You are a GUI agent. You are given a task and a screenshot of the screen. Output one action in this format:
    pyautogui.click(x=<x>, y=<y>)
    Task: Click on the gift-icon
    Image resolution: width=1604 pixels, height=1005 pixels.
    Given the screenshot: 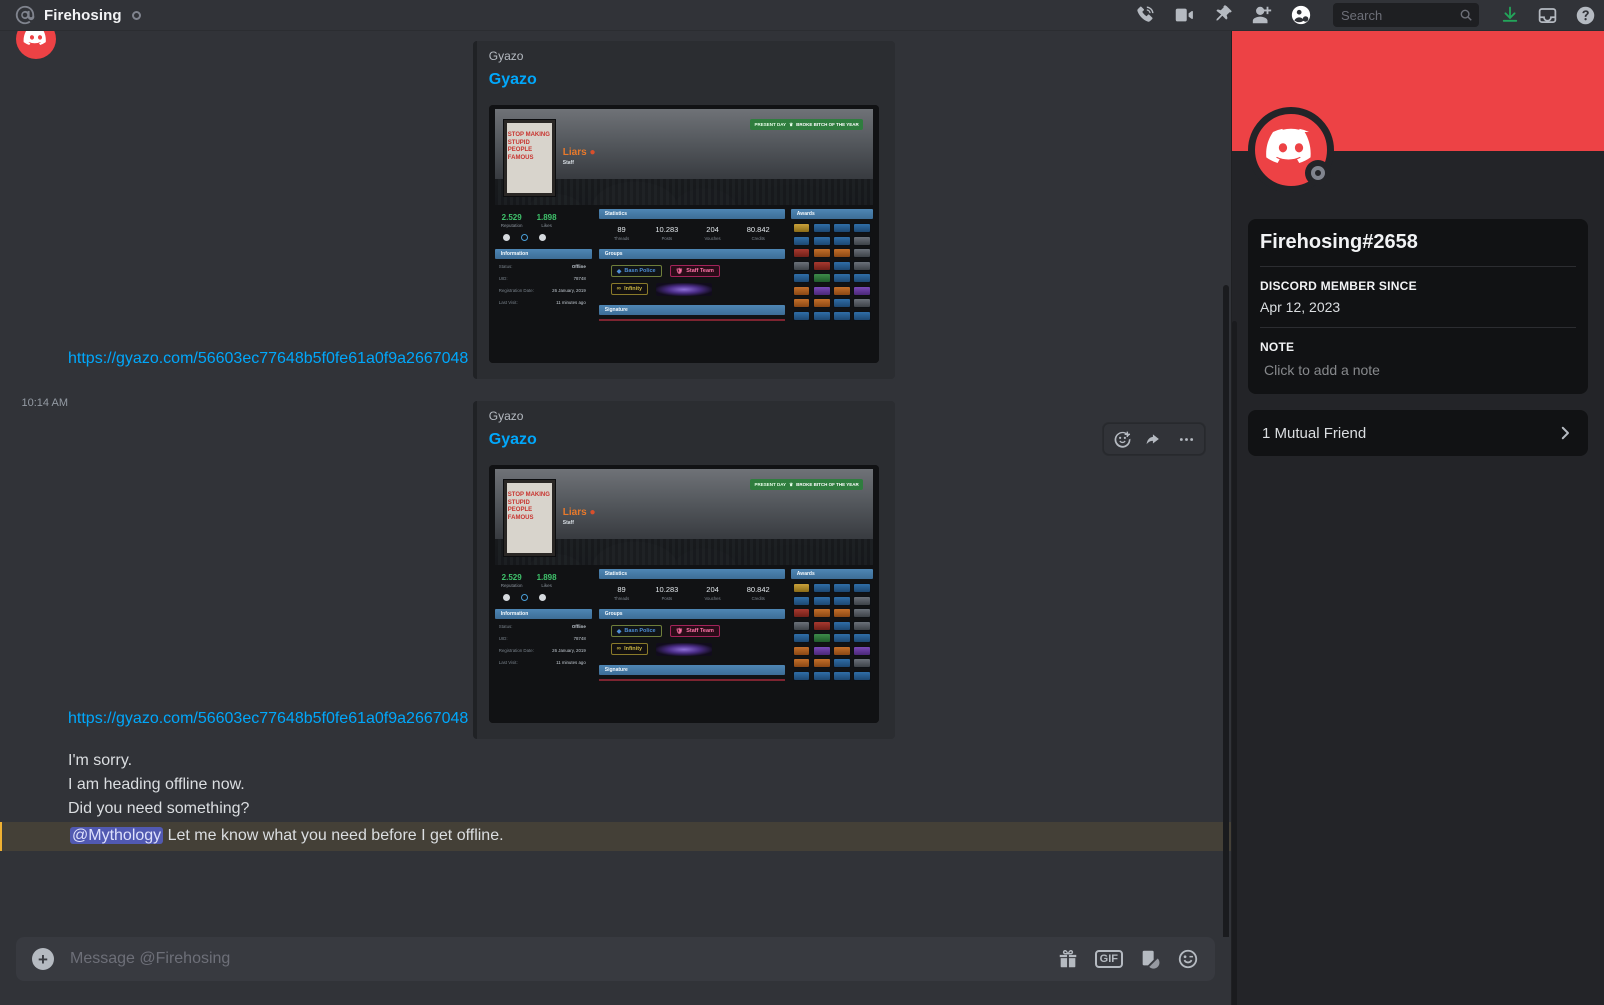 What is the action you would take?
    pyautogui.click(x=1068, y=959)
    